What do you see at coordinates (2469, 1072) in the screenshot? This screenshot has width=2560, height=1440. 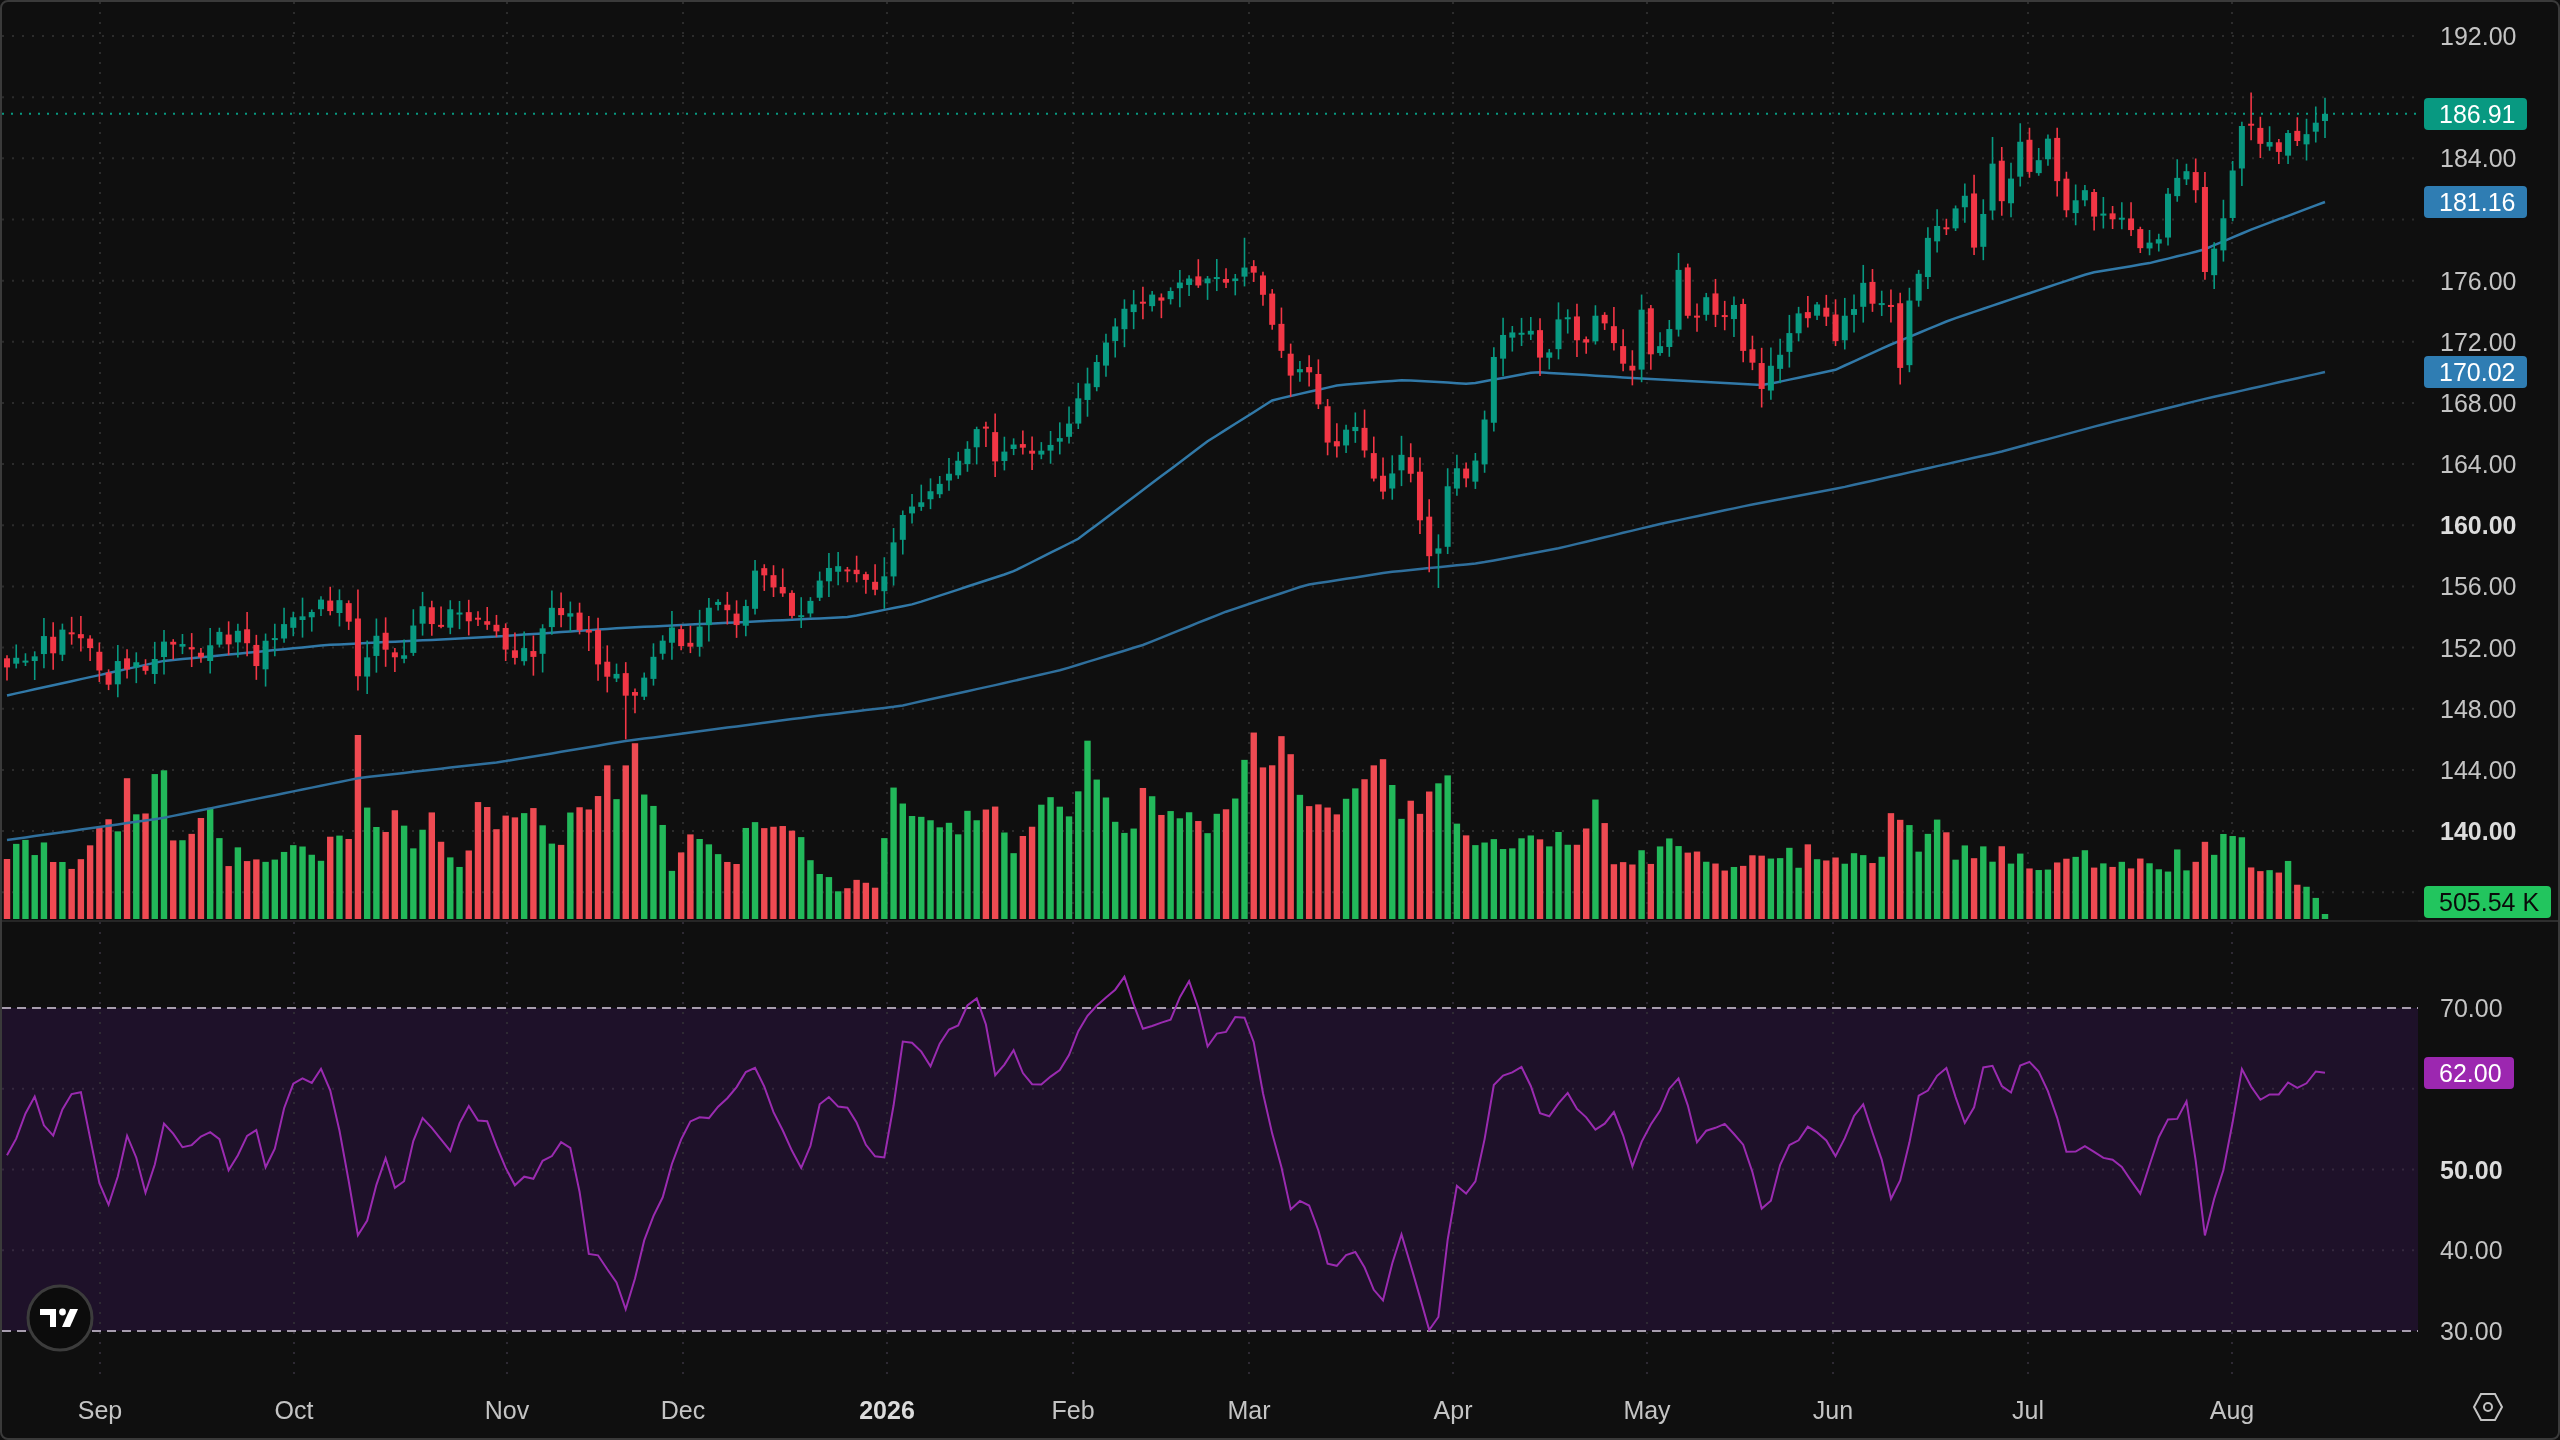 I see `rsi-value-label: 62.00` at bounding box center [2469, 1072].